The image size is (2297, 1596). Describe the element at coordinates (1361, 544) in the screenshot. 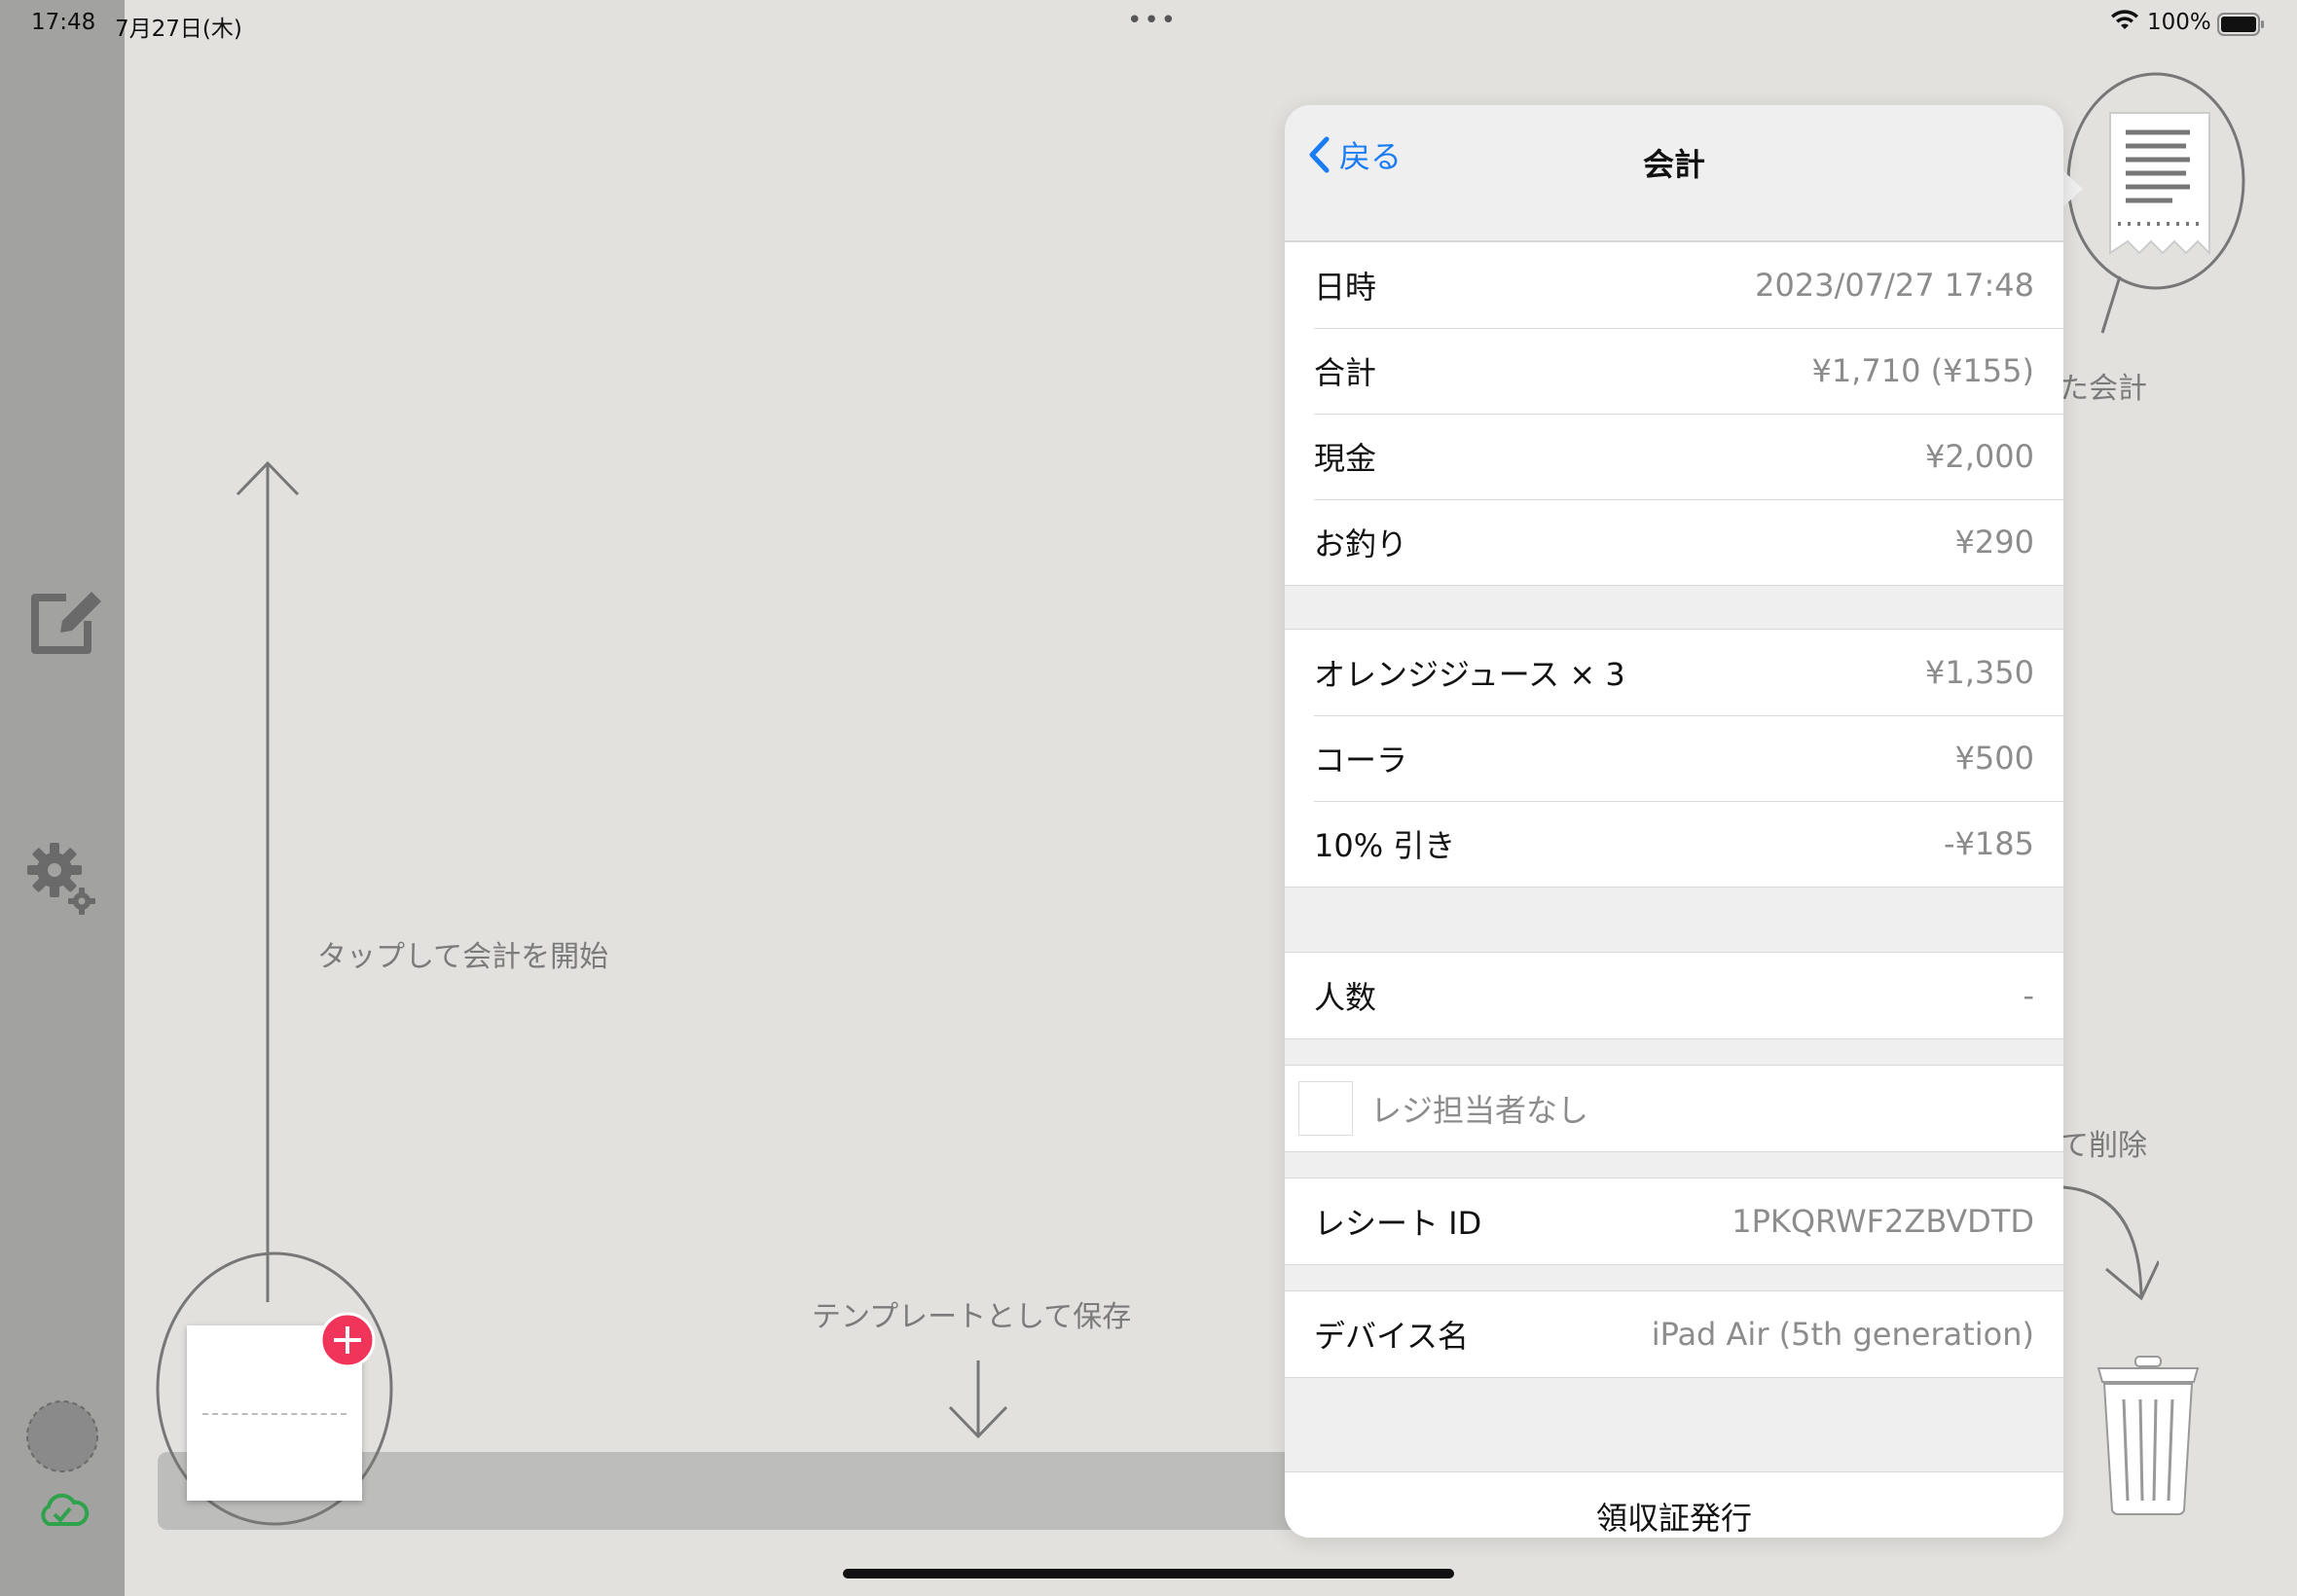

I see `row-label: お釣り` at that location.